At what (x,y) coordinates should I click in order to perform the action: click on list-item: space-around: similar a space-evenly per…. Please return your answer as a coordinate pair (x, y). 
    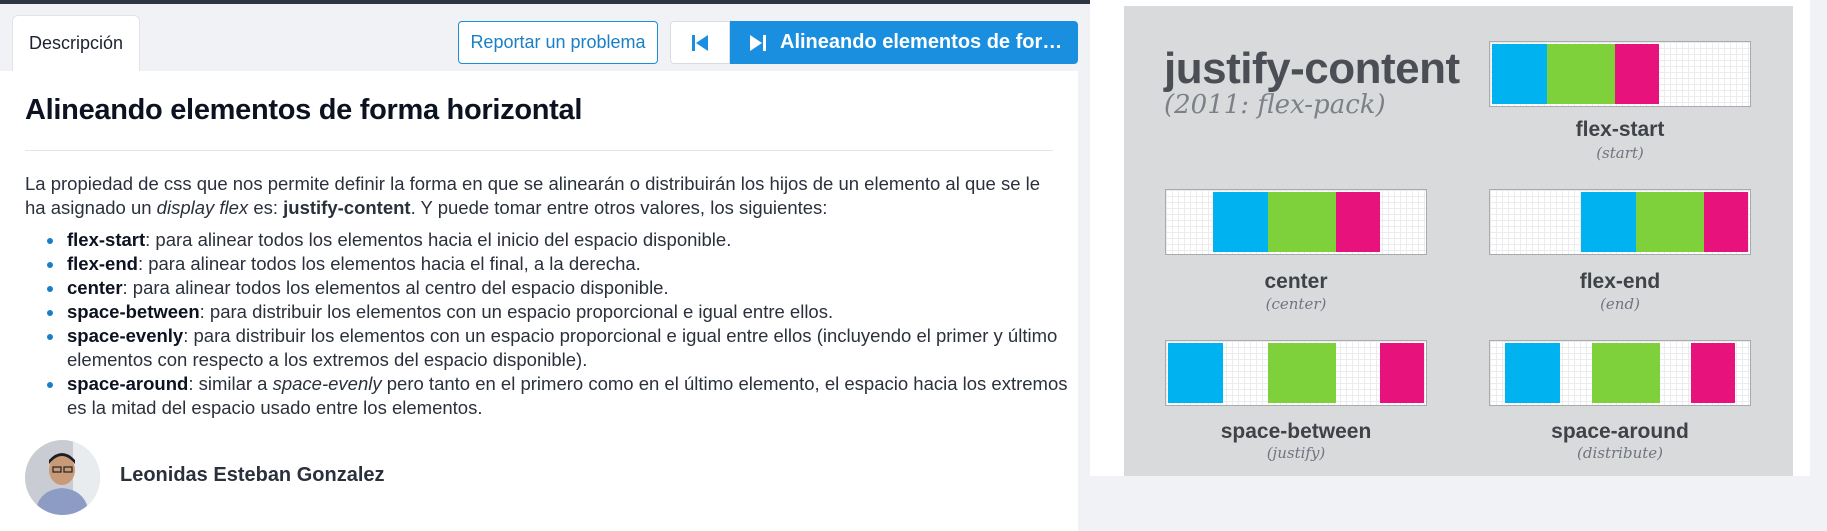
    Looking at the image, I should click on (575, 396).